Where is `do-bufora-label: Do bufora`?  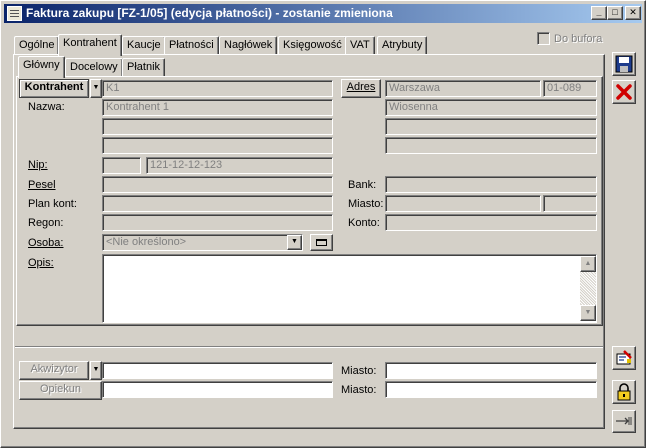
do-bufora-label: Do bufora is located at coordinates (578, 39).